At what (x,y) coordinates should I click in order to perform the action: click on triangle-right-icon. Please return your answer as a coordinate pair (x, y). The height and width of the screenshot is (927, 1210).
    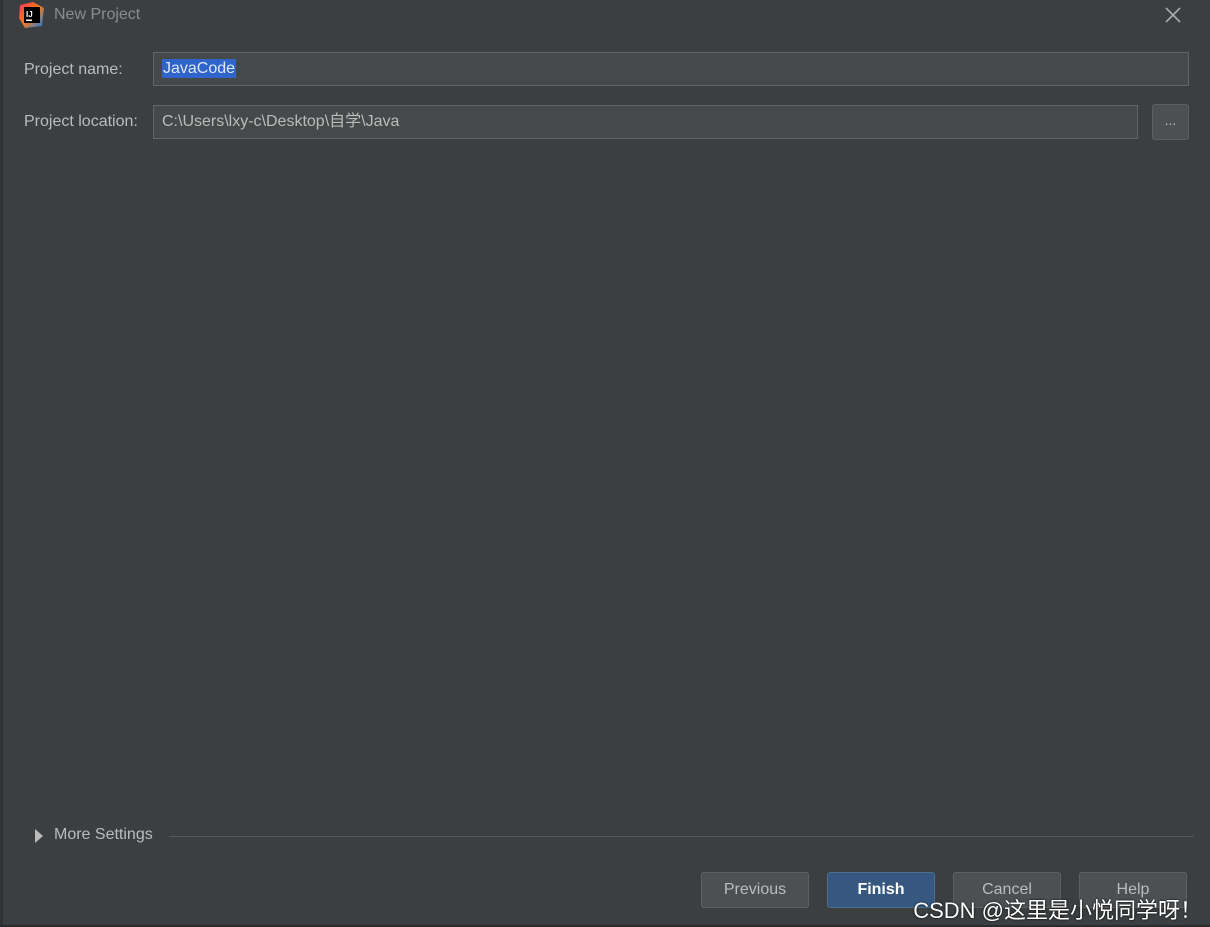
    Looking at the image, I should click on (39, 836).